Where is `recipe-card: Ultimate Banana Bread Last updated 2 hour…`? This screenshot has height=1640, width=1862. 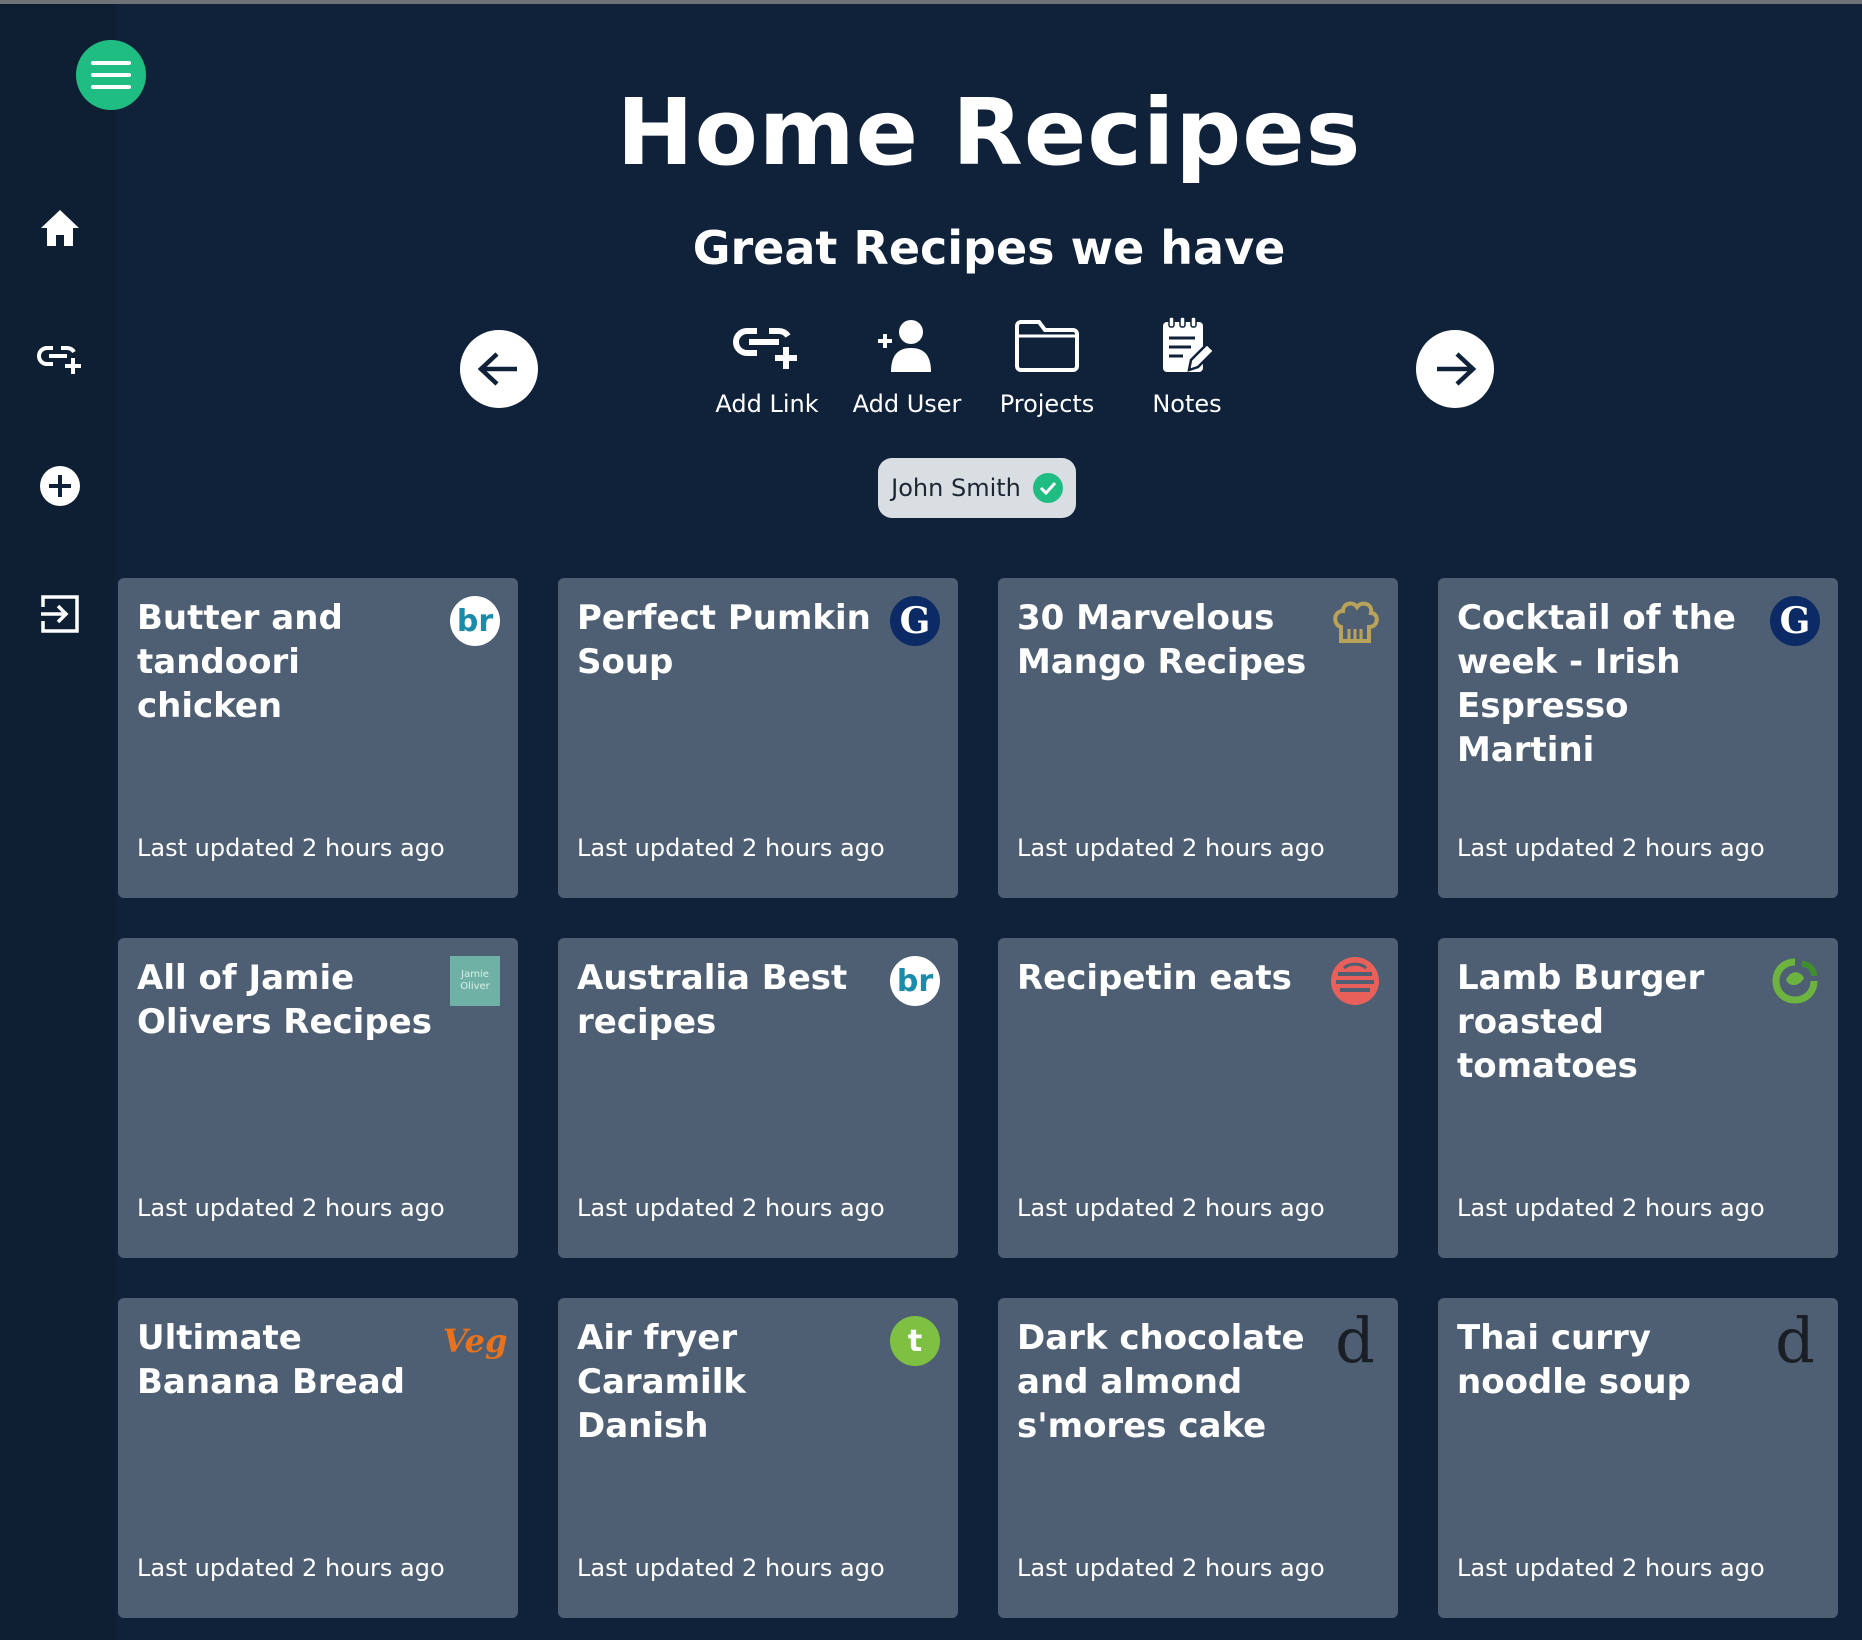 recipe-card: Ultimate Banana Bread Last updated 2 hour… is located at coordinates (318, 1458).